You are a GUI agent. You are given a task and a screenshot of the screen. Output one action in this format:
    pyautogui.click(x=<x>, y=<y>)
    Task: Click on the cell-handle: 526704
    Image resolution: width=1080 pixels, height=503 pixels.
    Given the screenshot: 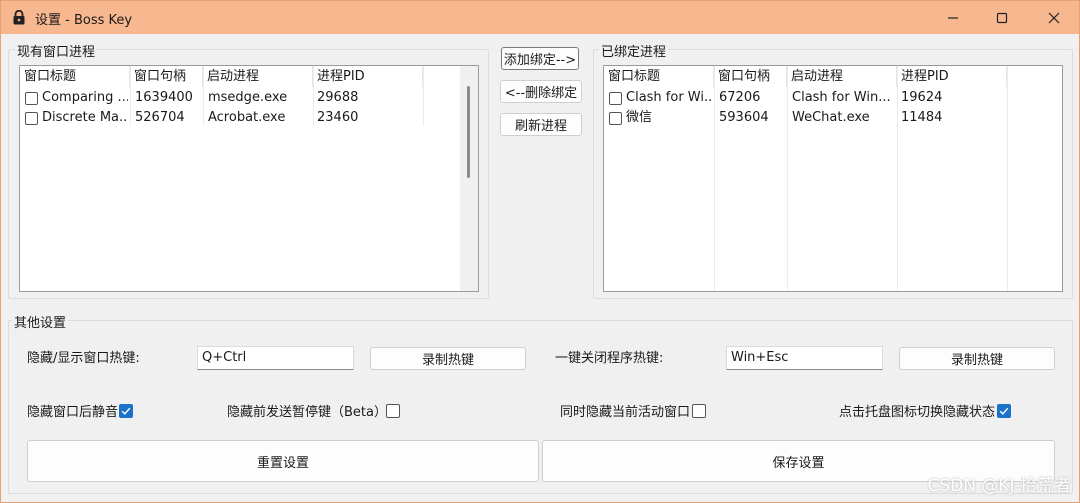 What is the action you would take?
    pyautogui.click(x=160, y=117)
    